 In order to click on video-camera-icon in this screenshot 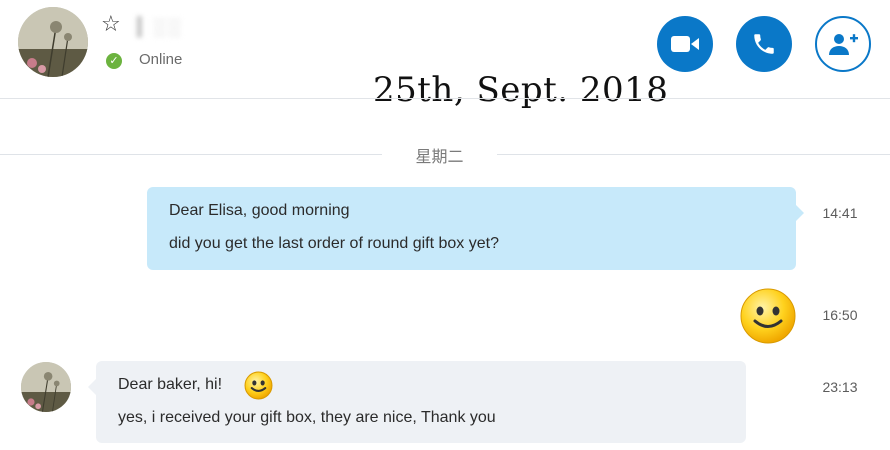, I will do `click(685, 44)`.